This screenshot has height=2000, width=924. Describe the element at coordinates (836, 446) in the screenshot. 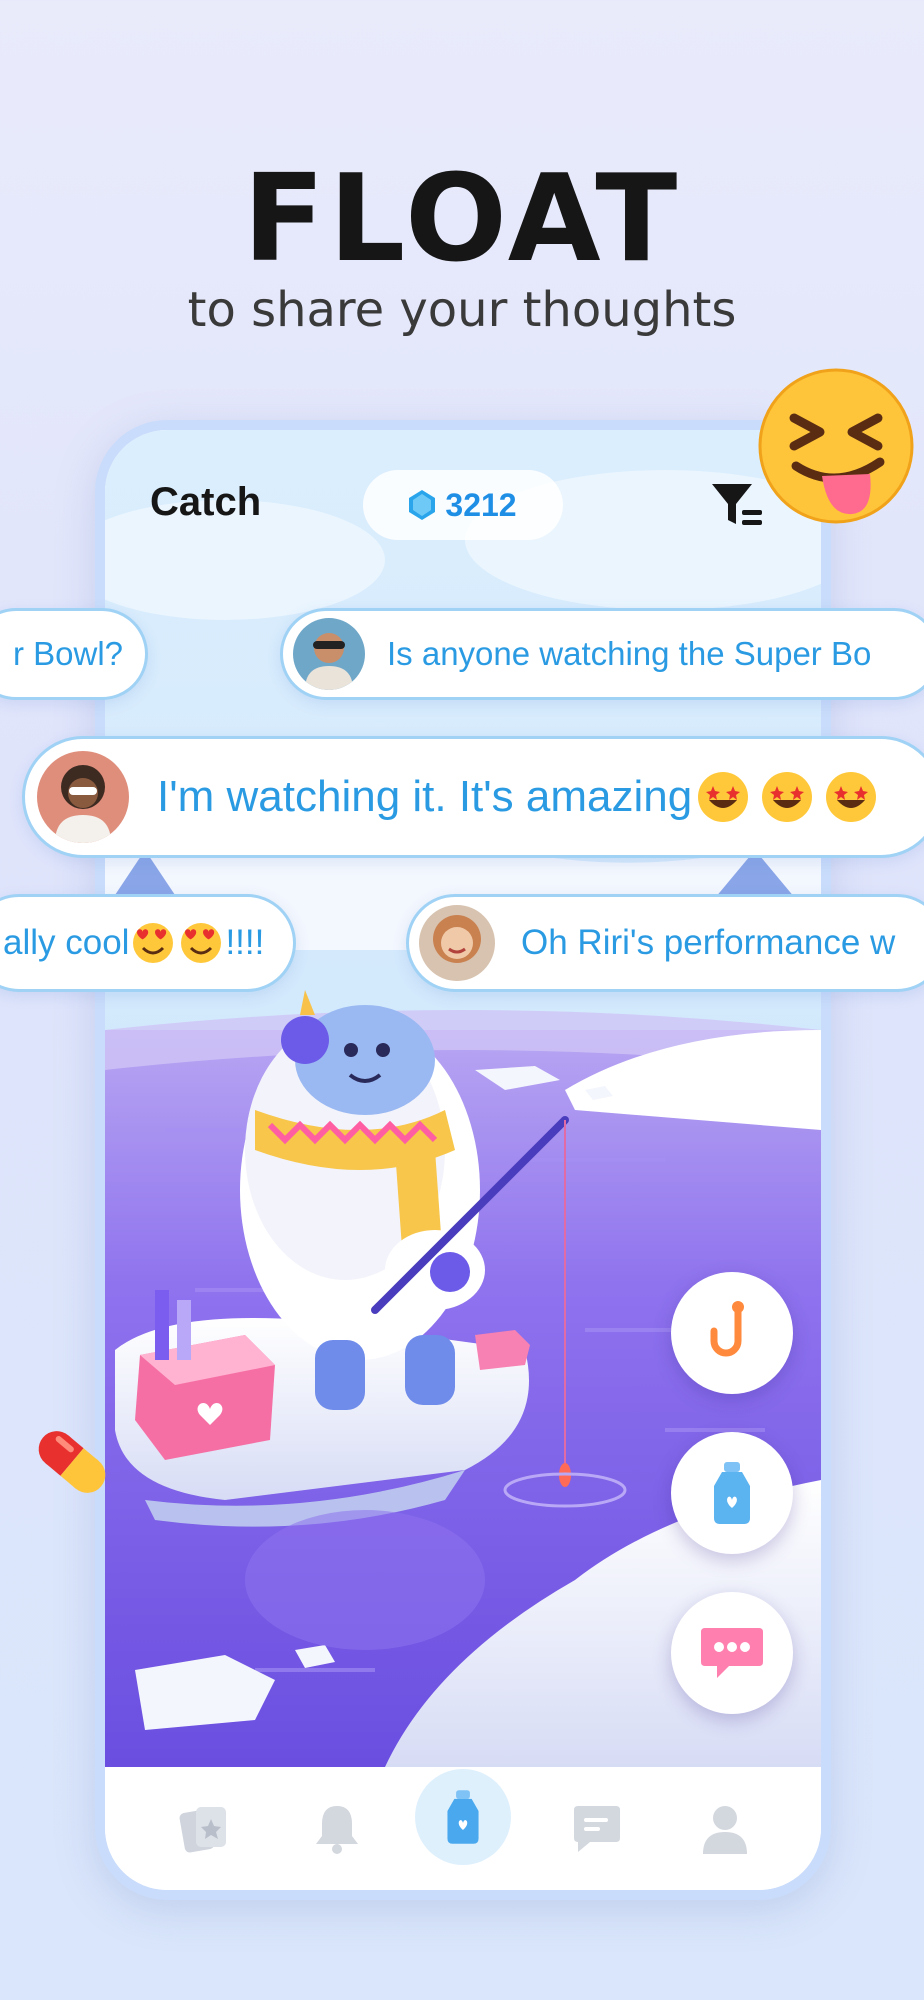

I see `tongue-out-emoji` at that location.